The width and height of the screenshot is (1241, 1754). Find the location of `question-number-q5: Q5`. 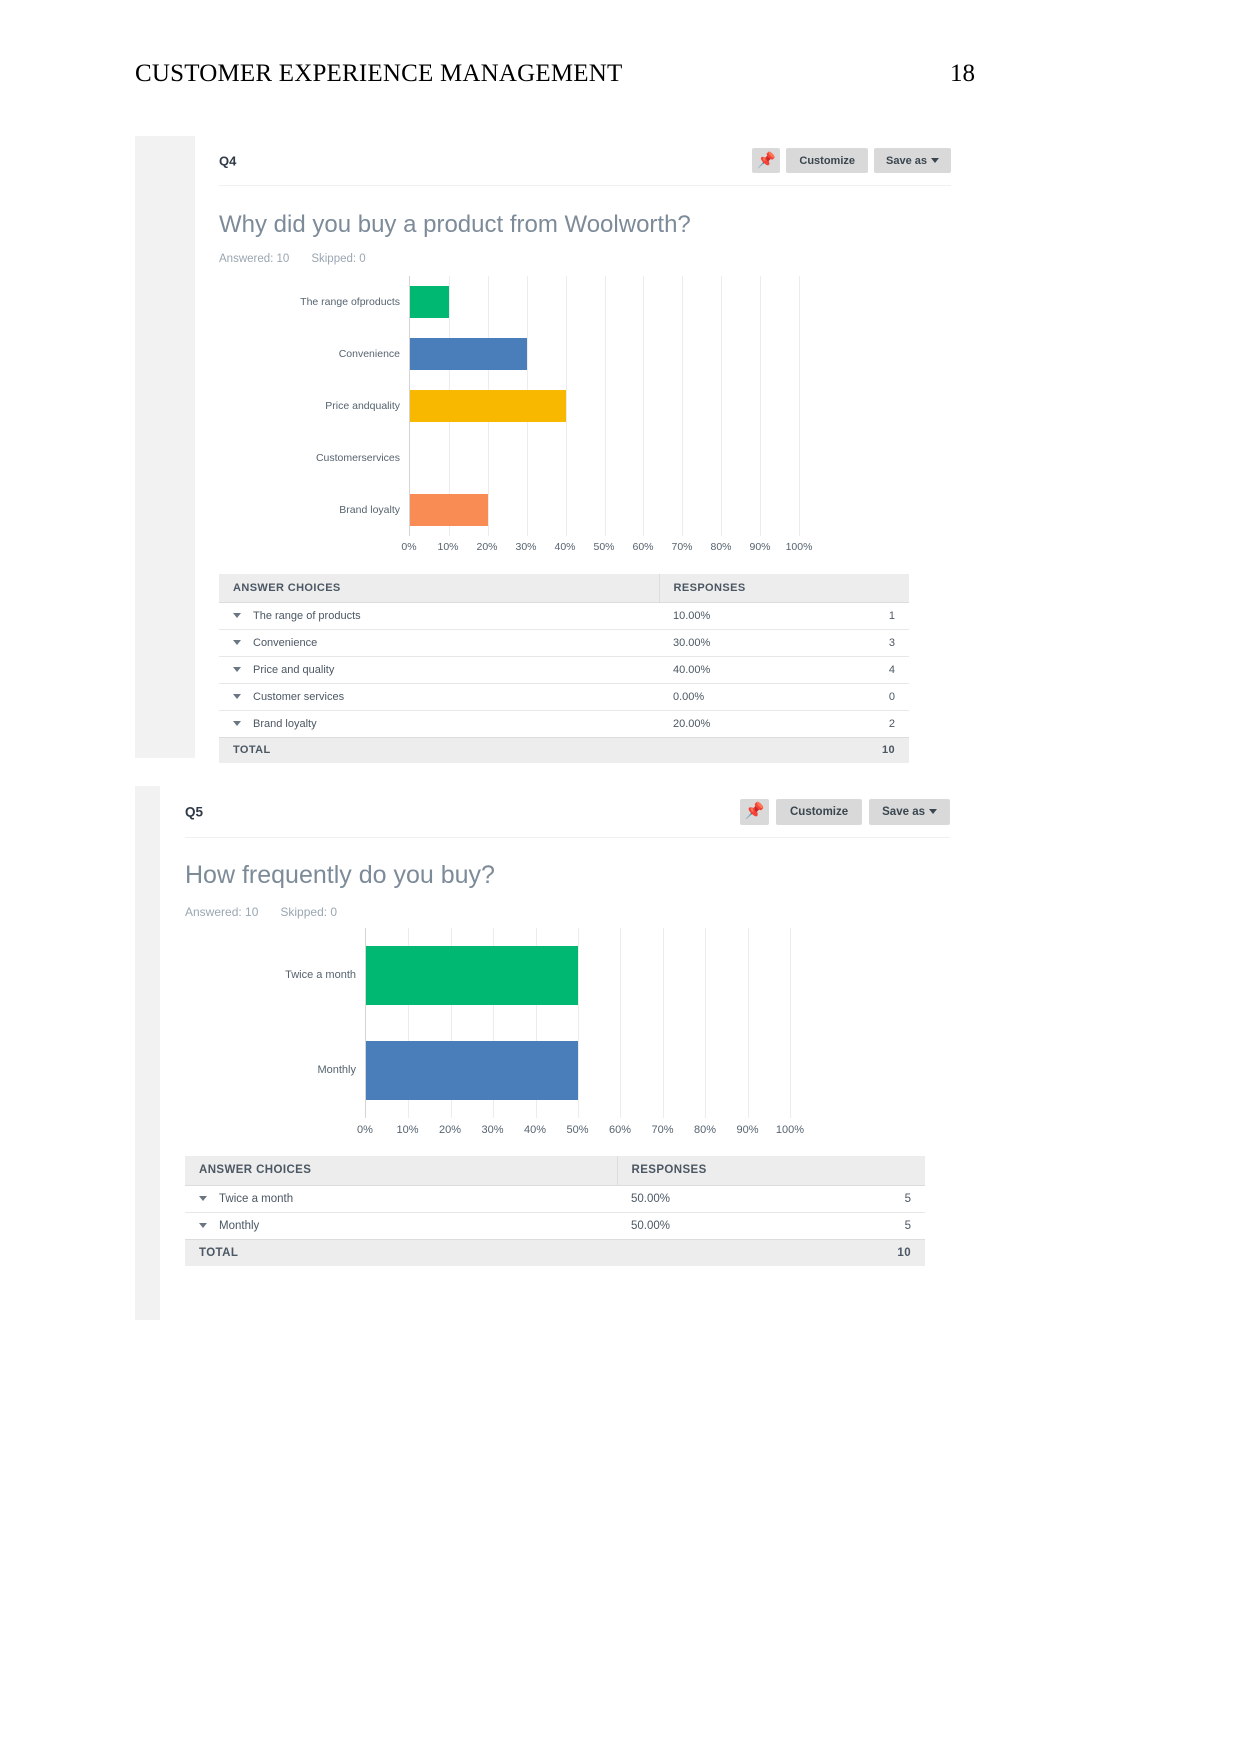

question-number-q5: Q5 is located at coordinates (194, 811).